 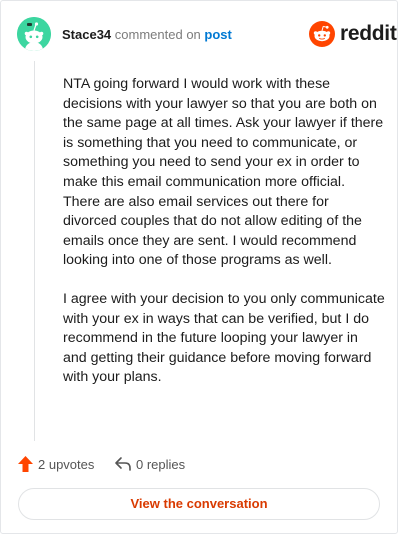 What do you see at coordinates (34, 34) in the screenshot?
I see `snoo-avatar-icon` at bounding box center [34, 34].